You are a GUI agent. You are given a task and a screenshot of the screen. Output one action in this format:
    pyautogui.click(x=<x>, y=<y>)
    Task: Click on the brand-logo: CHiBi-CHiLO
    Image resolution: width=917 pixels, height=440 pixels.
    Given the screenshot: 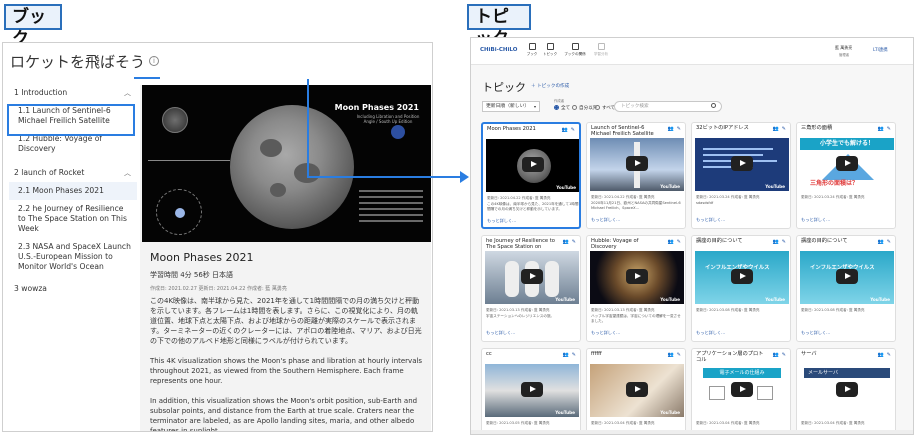 What is the action you would take?
    pyautogui.click(x=498, y=50)
    